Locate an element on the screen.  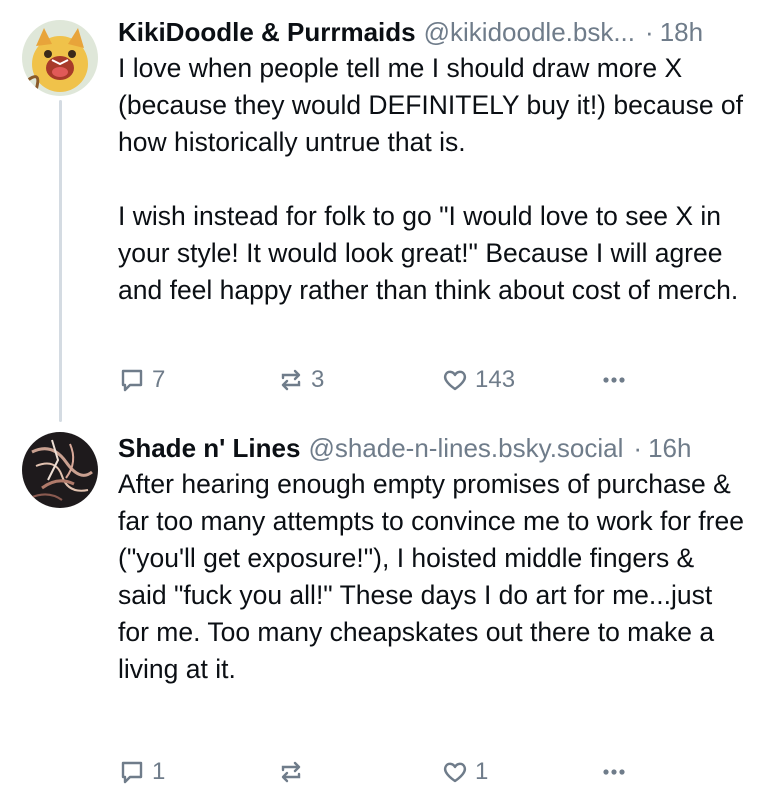
art-avatar-icon is located at coordinates (60, 470).